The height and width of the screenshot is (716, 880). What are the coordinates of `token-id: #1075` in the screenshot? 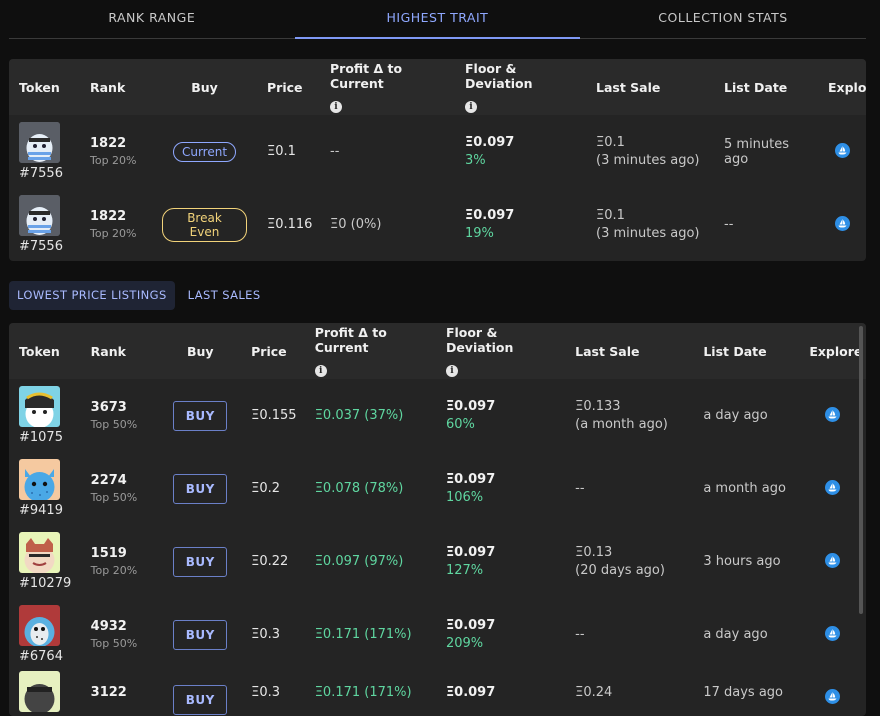 It's located at (41, 437).